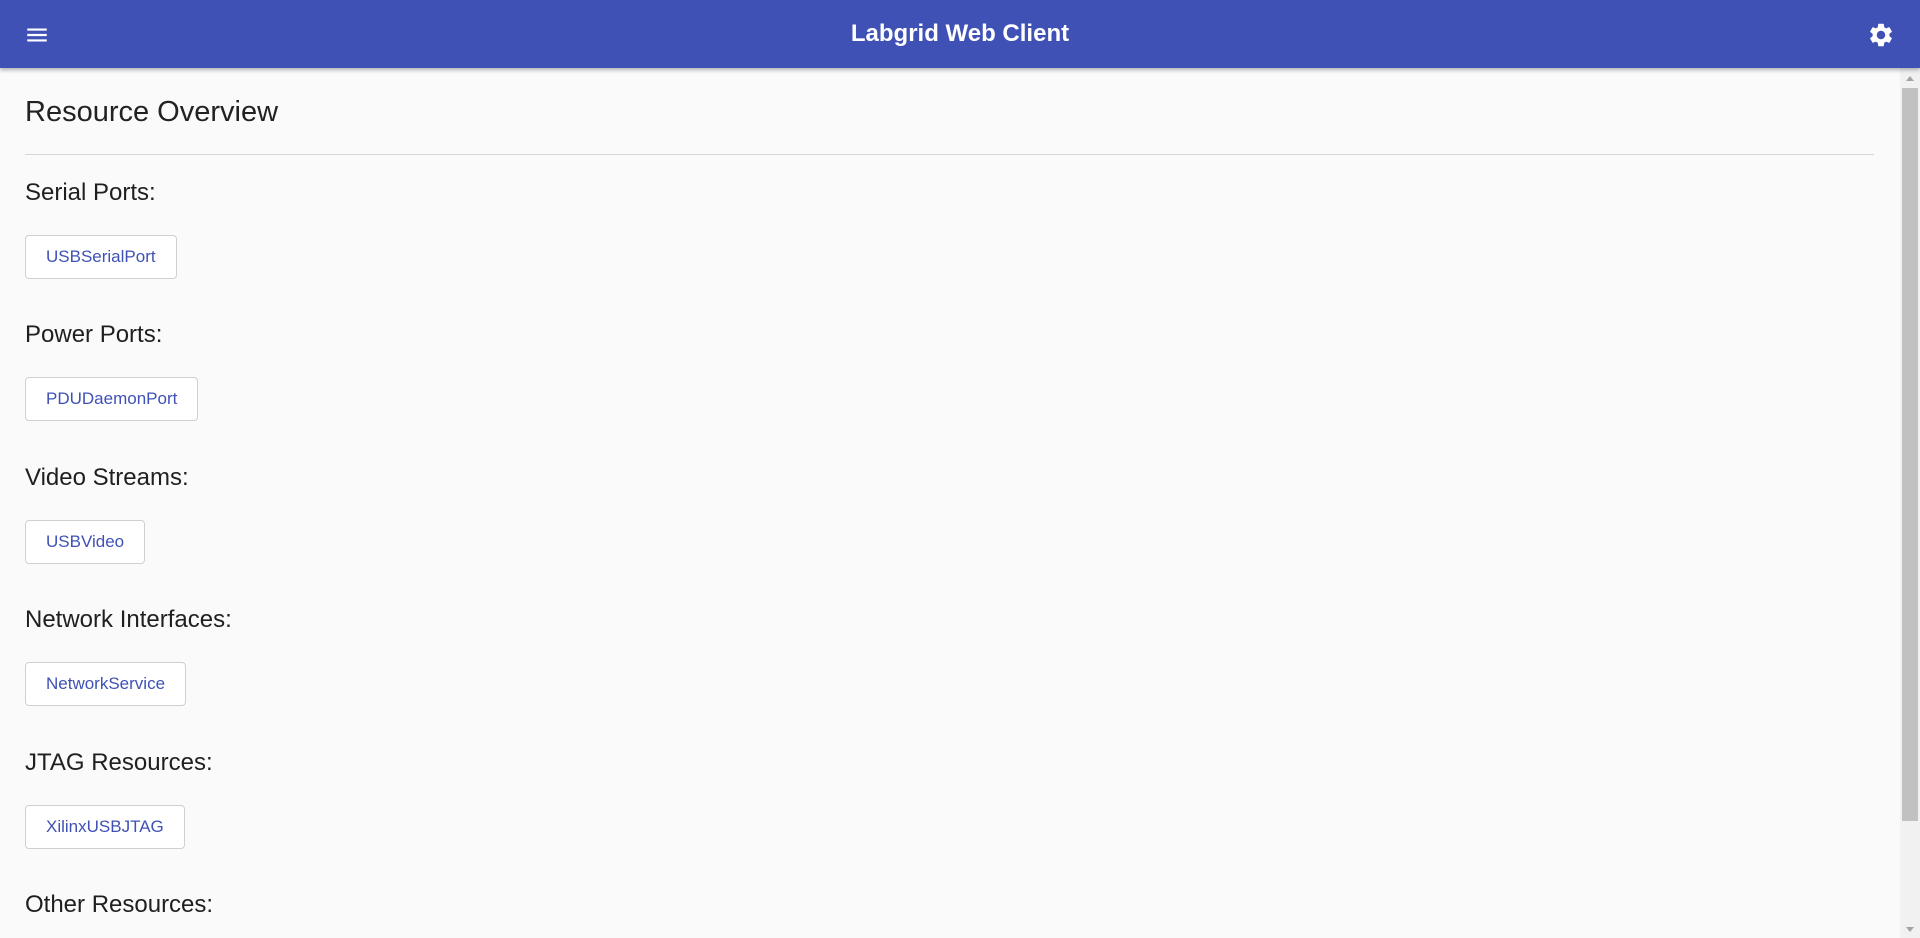 The width and height of the screenshot is (1920, 938). Describe the element at coordinates (119, 762) in the screenshot. I see `section-title-jtag-resources: JTAG Resources:` at that location.